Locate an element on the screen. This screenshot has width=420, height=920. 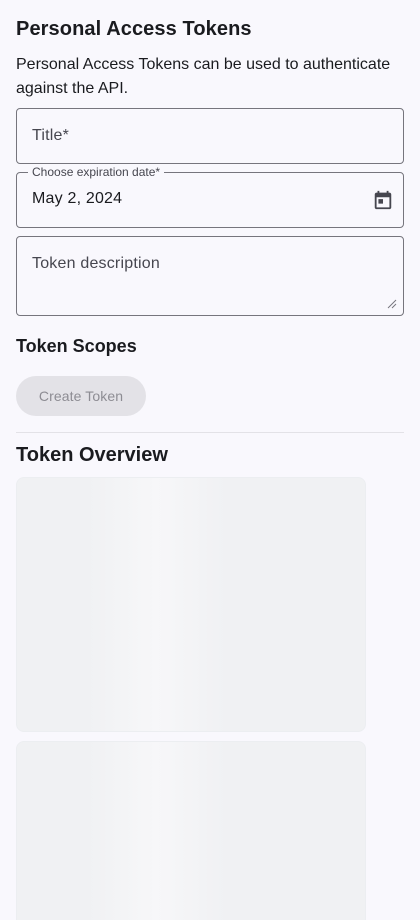
expiration-date-value: May 2, 2024 is located at coordinates (77, 198).